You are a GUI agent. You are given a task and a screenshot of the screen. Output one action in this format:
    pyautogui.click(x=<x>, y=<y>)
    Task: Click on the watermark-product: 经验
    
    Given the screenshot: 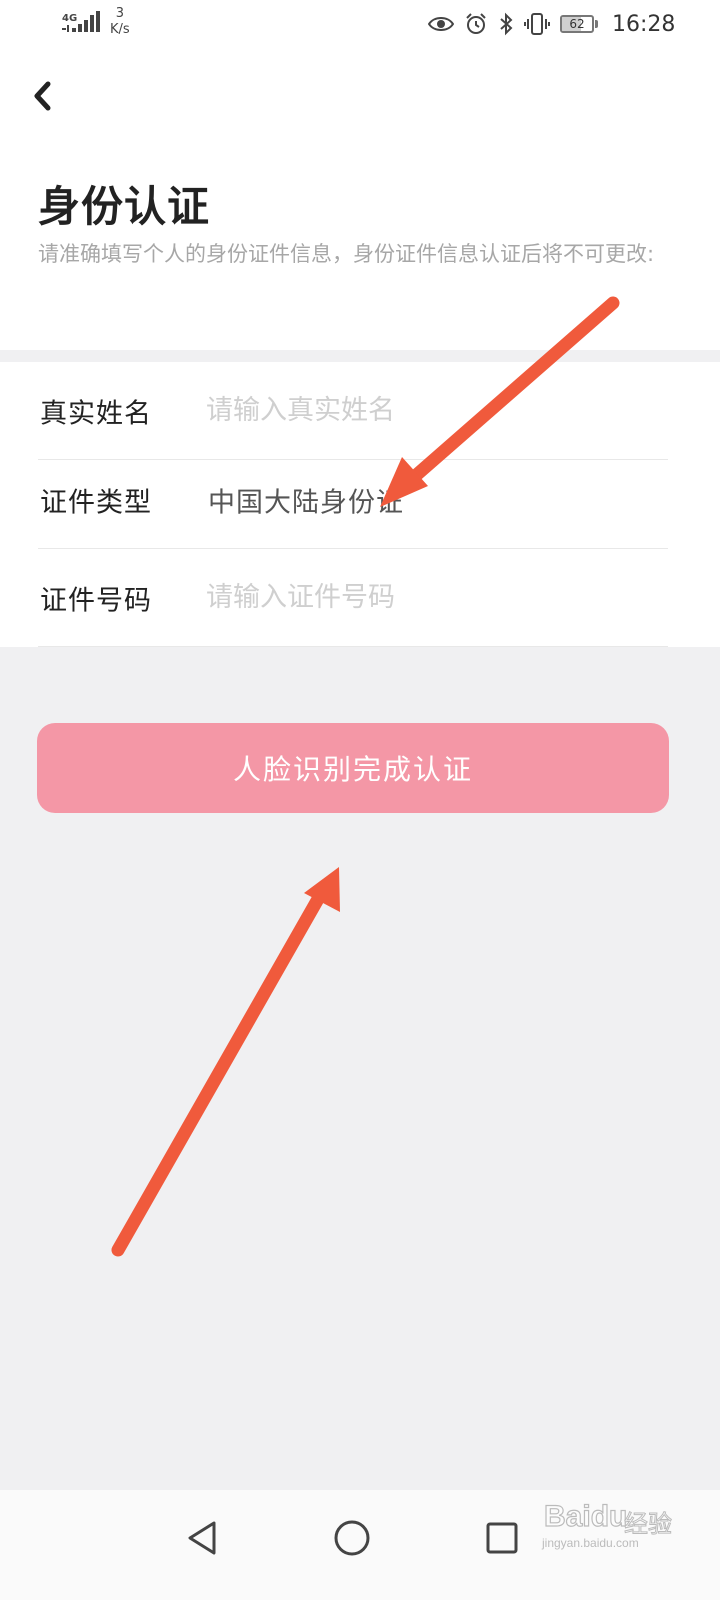 What is the action you would take?
    pyautogui.click(x=648, y=1524)
    